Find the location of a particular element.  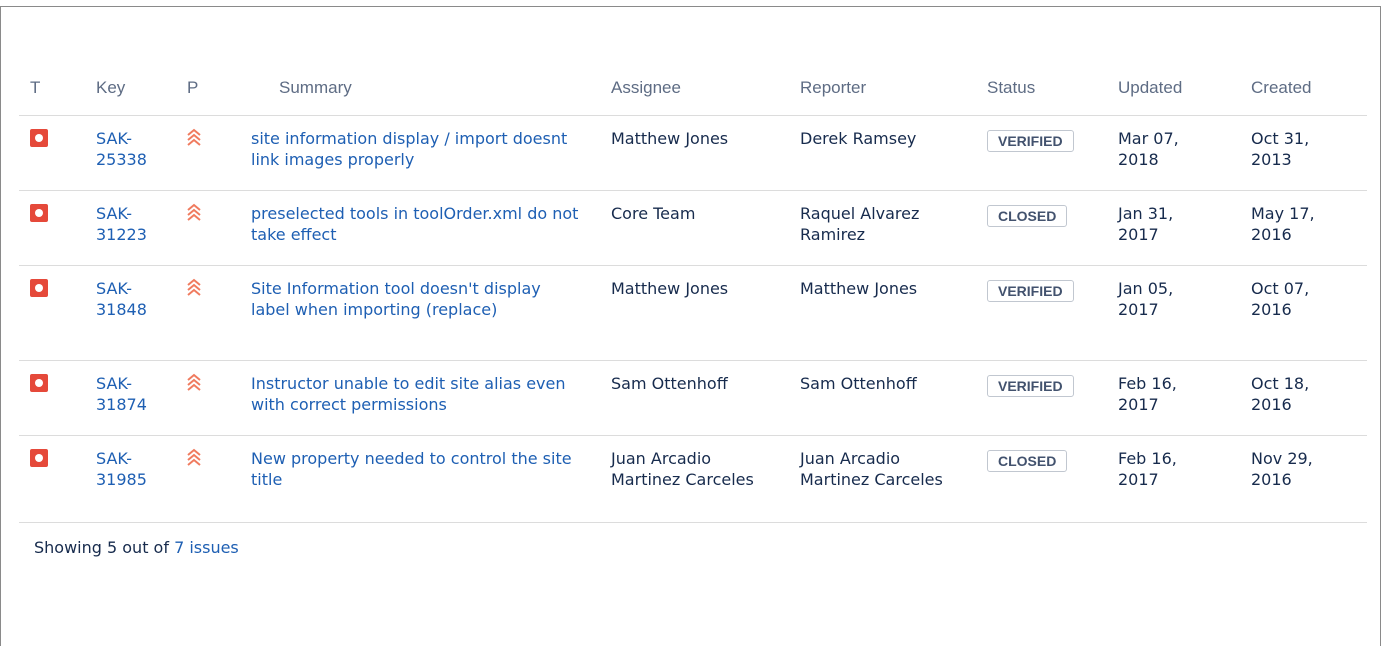

col-summary: Summary is located at coordinates (315, 88).